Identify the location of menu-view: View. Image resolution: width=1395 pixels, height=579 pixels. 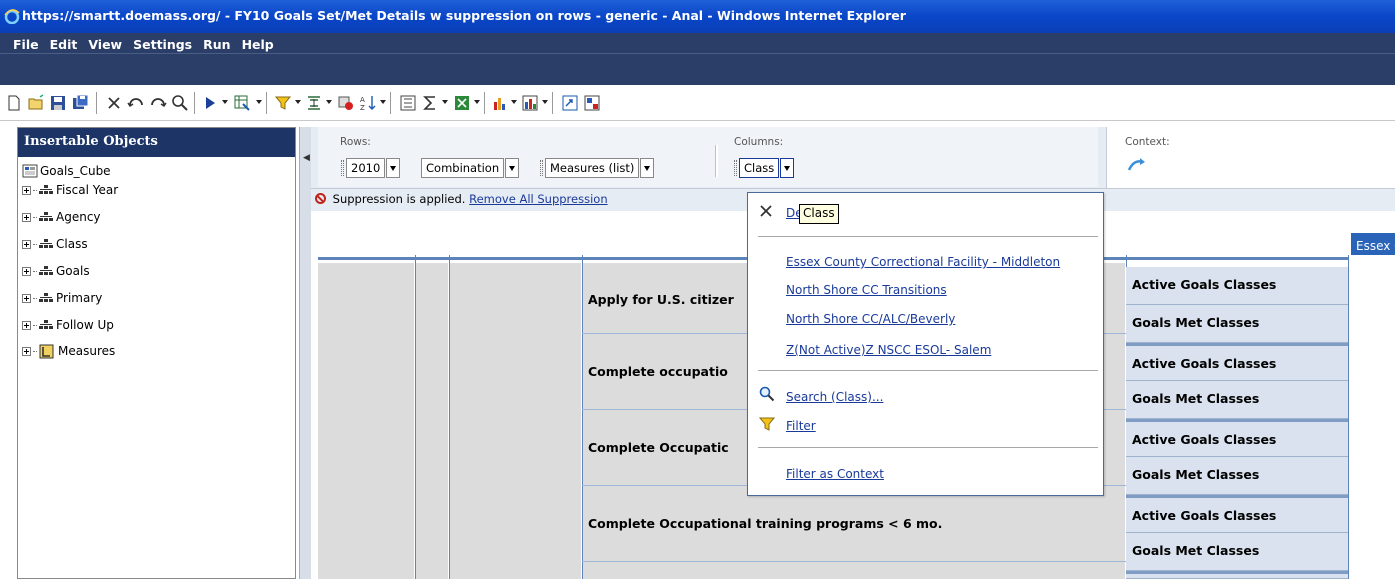
(105, 43).